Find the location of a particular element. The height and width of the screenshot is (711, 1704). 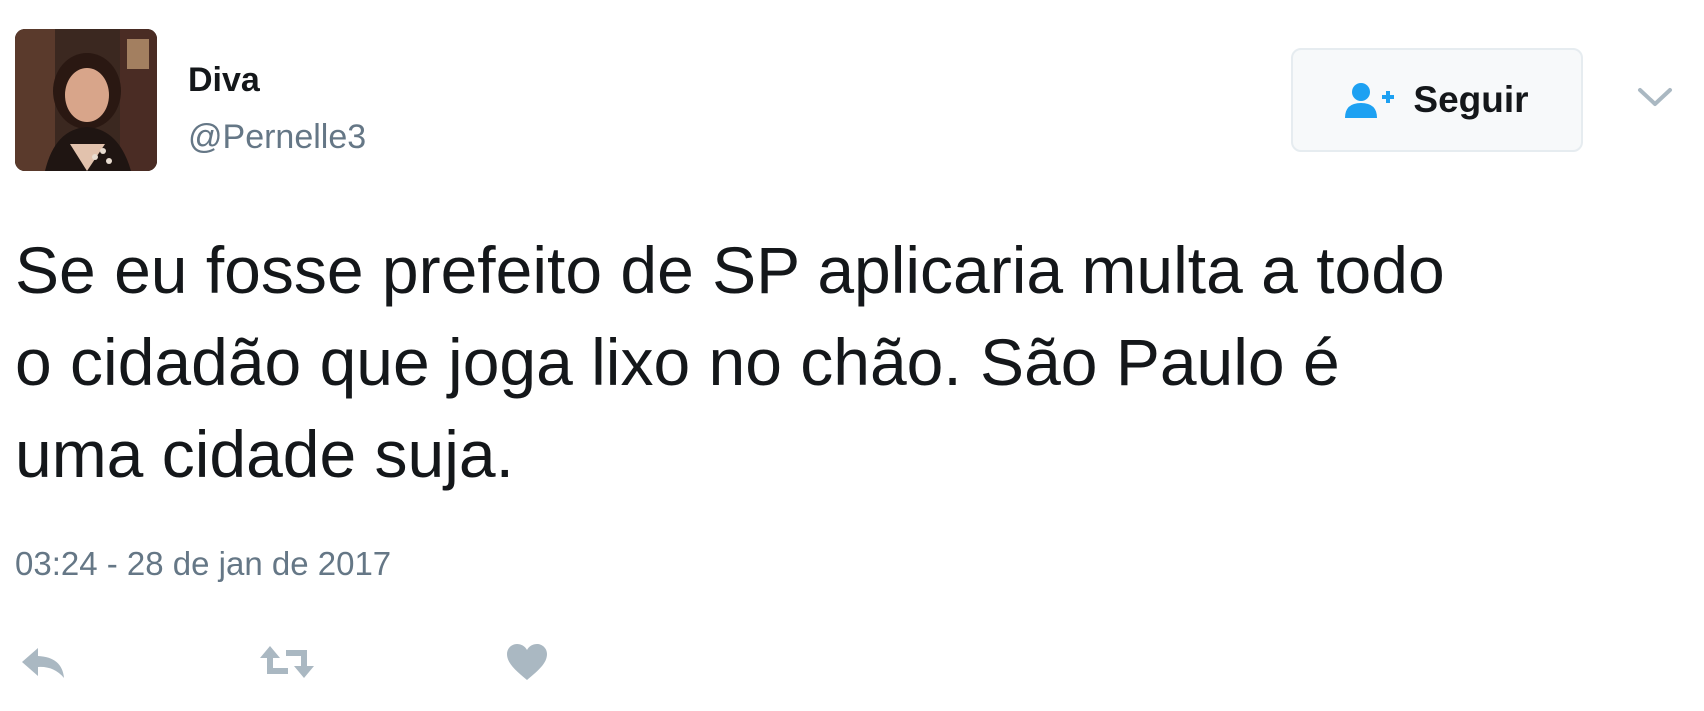

display-name: Diva is located at coordinates (224, 80).